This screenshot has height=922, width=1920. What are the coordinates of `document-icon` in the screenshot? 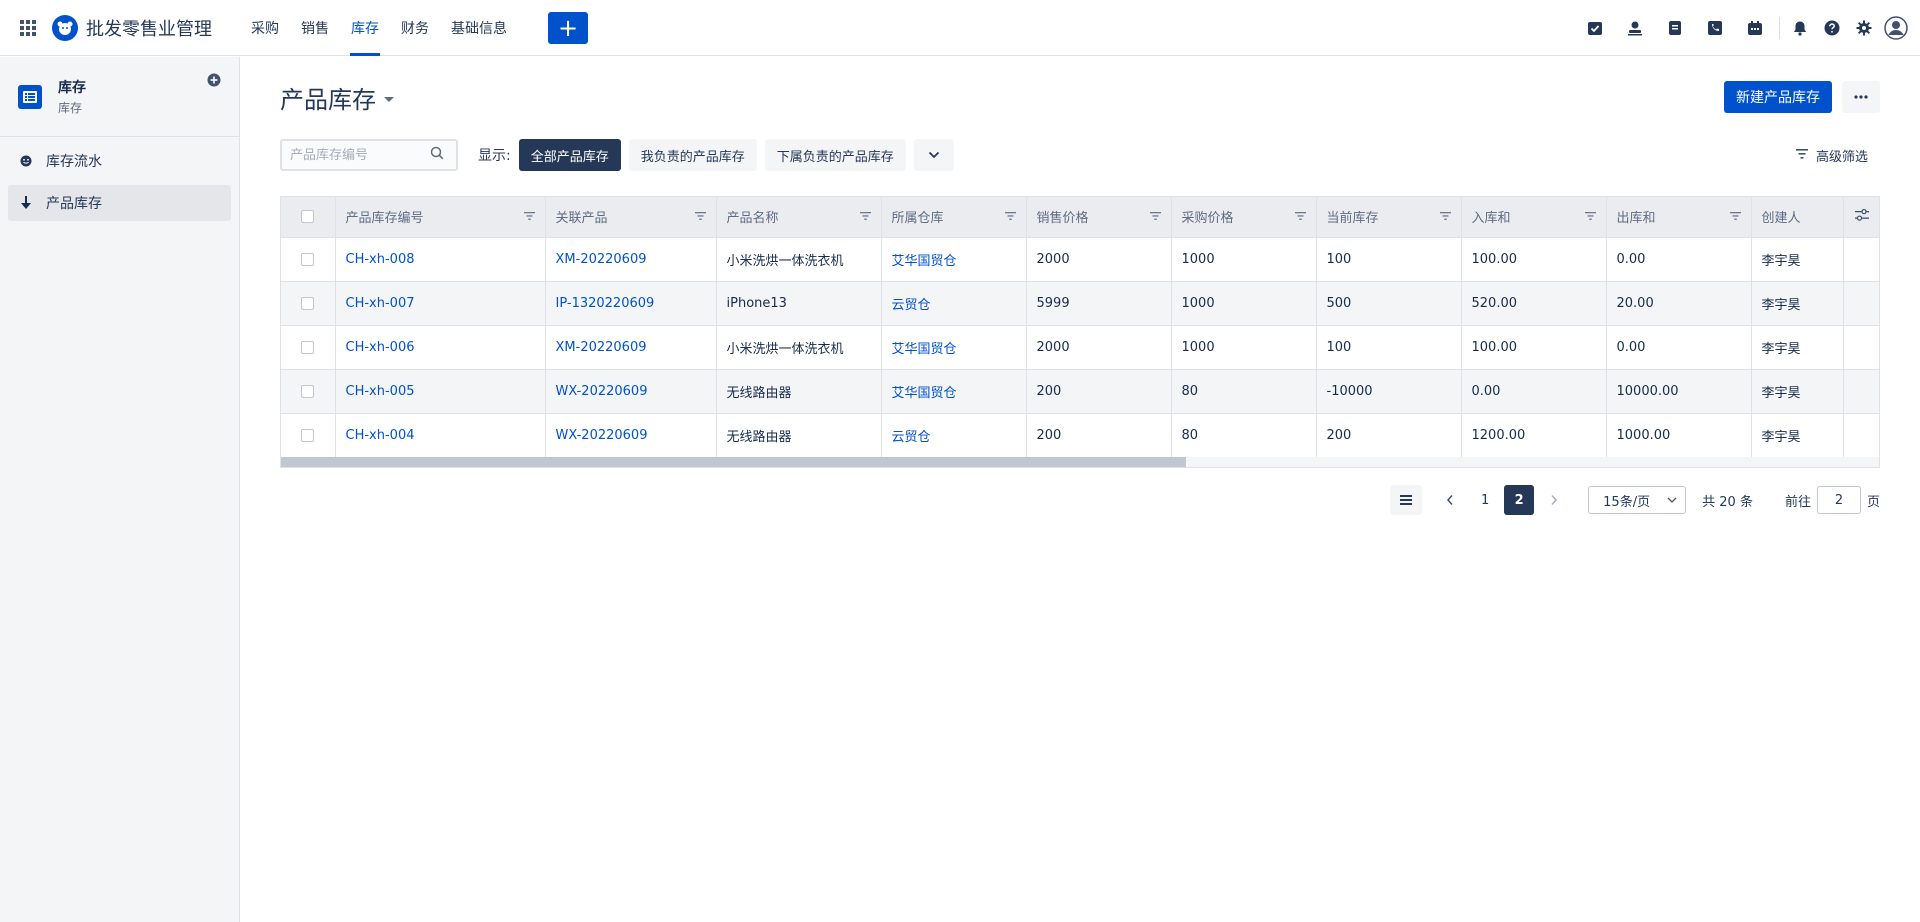 It's located at (1675, 28).